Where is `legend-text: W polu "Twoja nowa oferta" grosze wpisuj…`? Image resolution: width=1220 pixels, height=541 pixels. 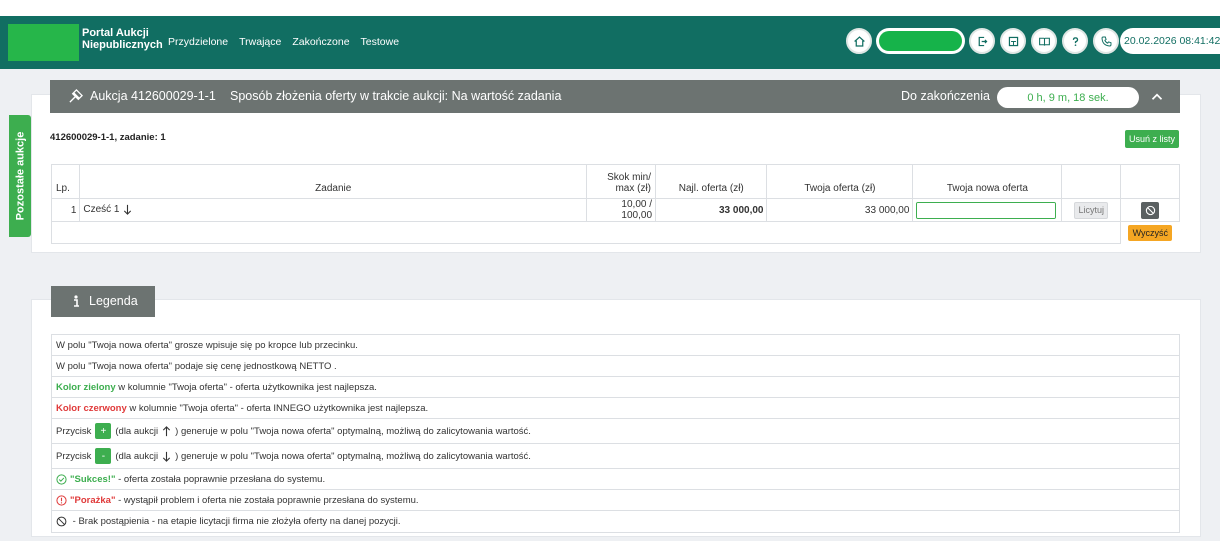 legend-text: W polu "Twoja nowa oferta" grosze wpisuj… is located at coordinates (207, 345).